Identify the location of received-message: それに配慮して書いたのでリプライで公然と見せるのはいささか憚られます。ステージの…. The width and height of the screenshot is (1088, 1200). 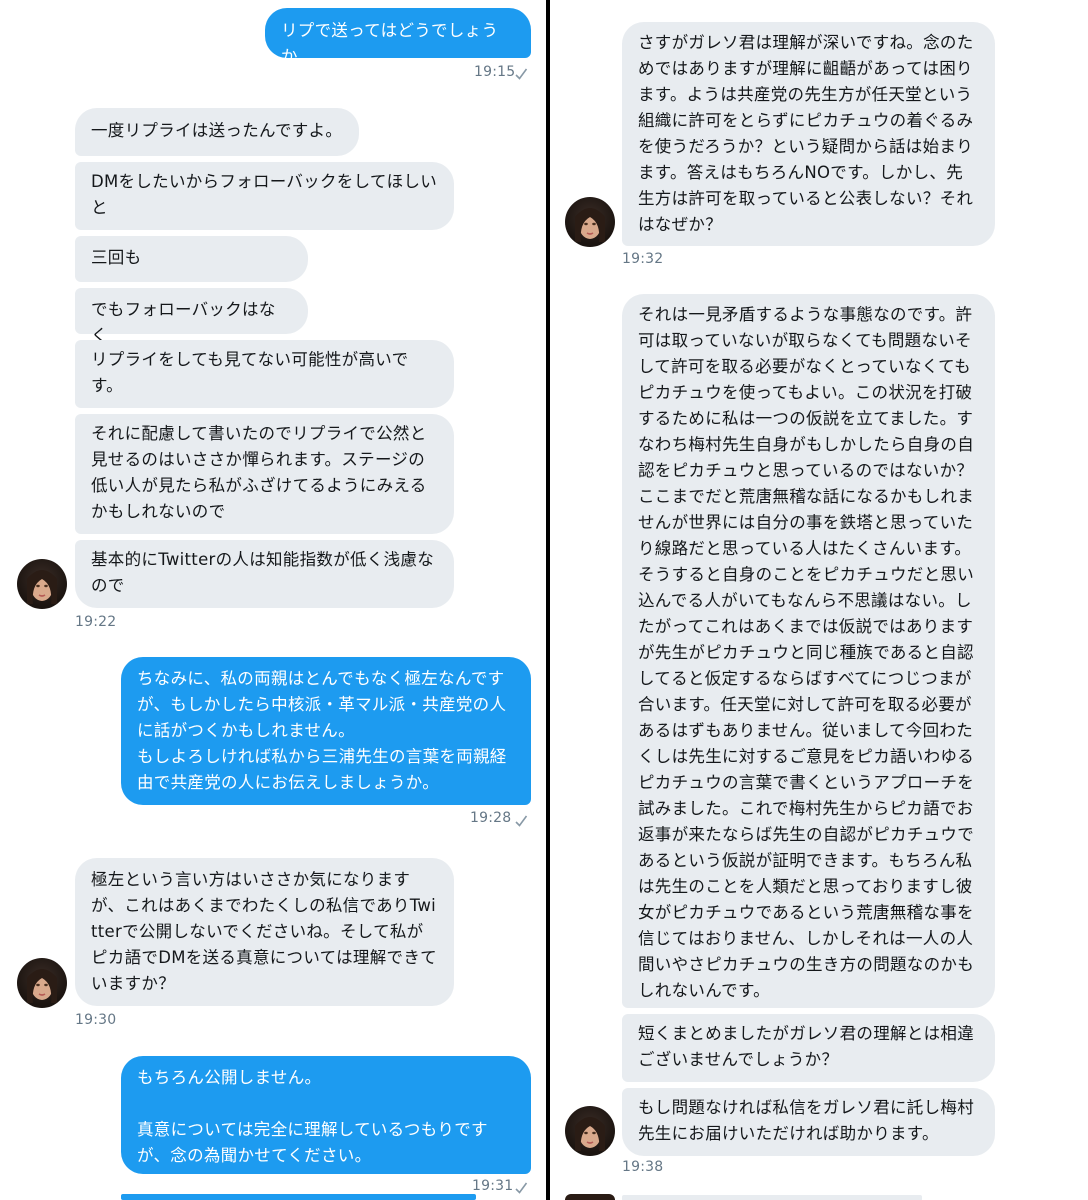
(264, 474).